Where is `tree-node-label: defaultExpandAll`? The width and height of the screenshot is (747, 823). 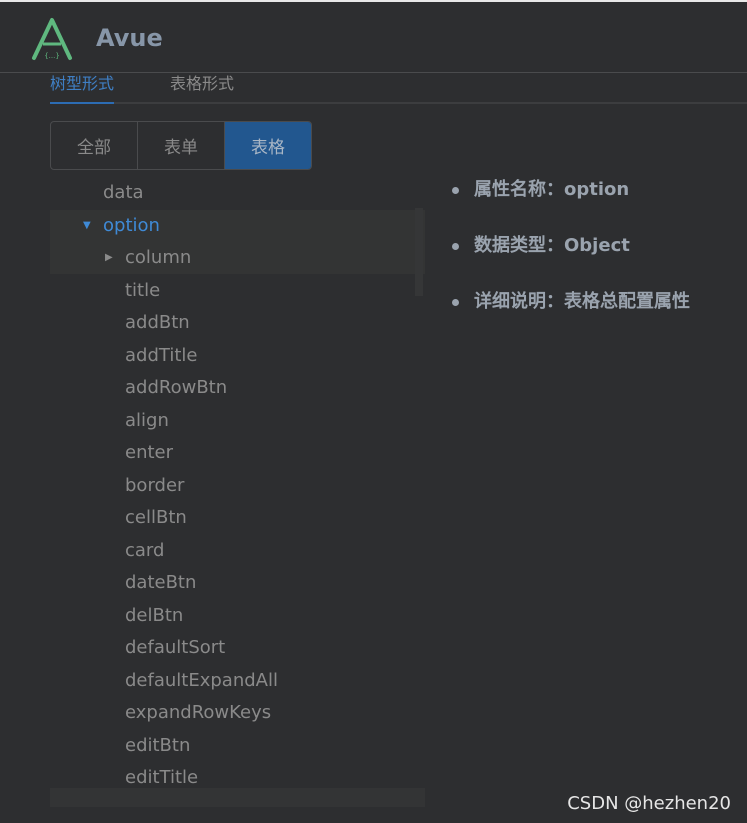 tree-node-label: defaultExpandAll is located at coordinates (201, 680).